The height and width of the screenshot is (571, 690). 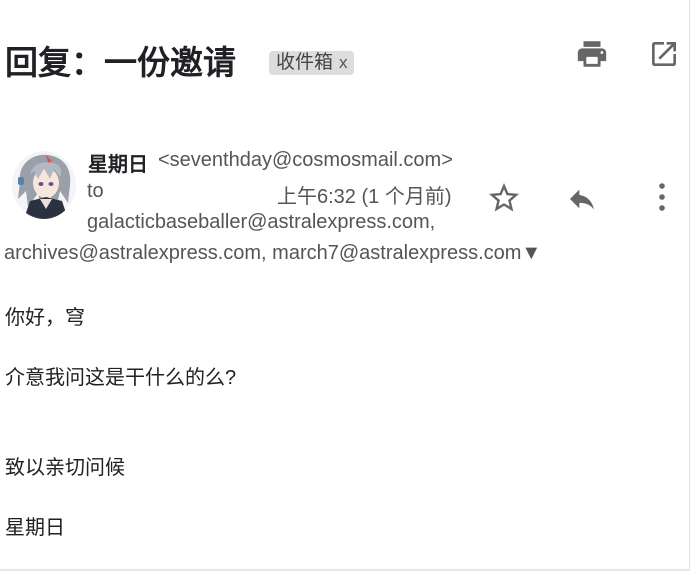 I want to click on inbox-label-chip: 收件箱 x, so click(x=311, y=63).